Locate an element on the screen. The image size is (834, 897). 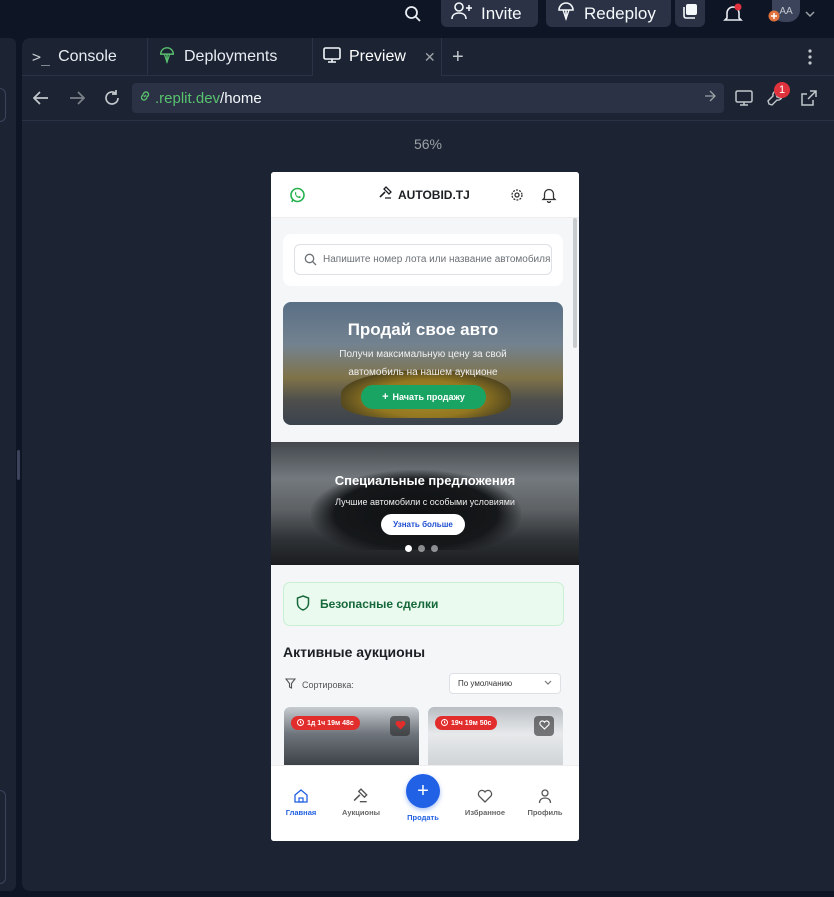
learn-more-button: Узнать больше is located at coordinates (423, 524).